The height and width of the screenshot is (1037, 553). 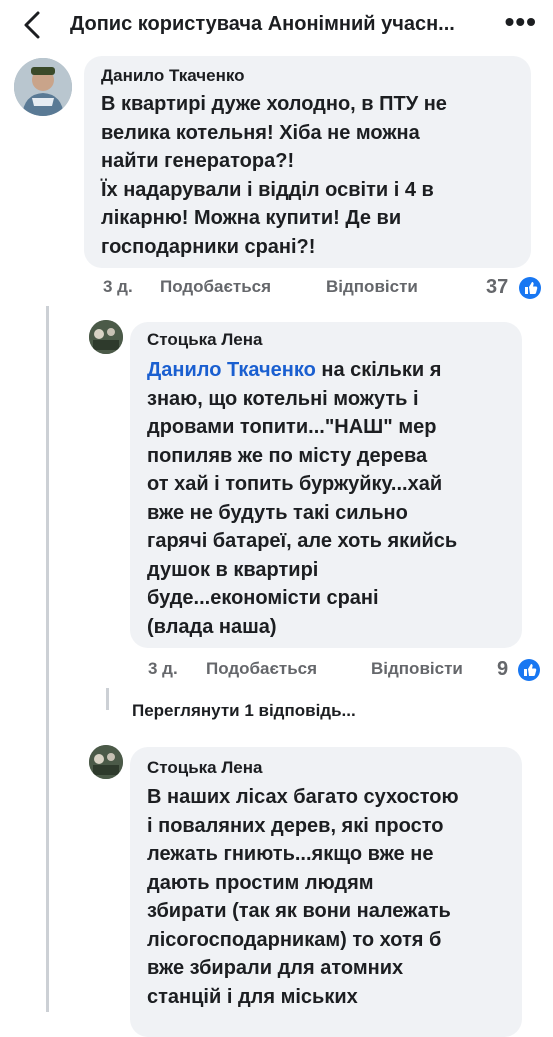 What do you see at coordinates (497, 287) in the screenshot?
I see `reaction-count: 37` at bounding box center [497, 287].